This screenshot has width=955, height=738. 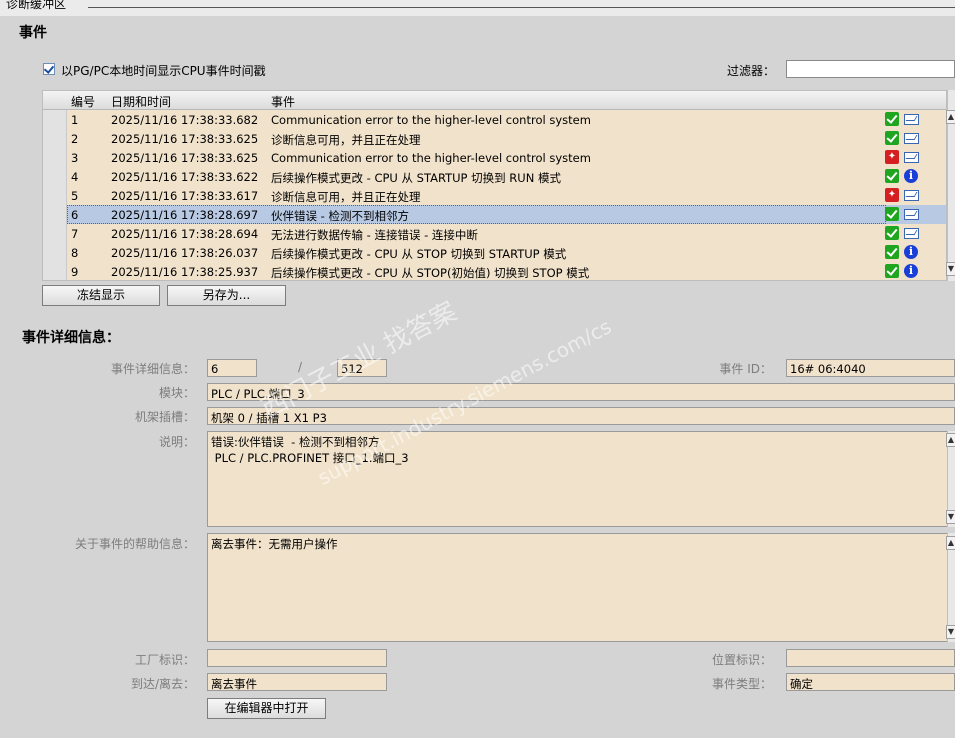 I want to click on row-datetime: 2025/11/16 17:38:33.682, so click(x=185, y=120).